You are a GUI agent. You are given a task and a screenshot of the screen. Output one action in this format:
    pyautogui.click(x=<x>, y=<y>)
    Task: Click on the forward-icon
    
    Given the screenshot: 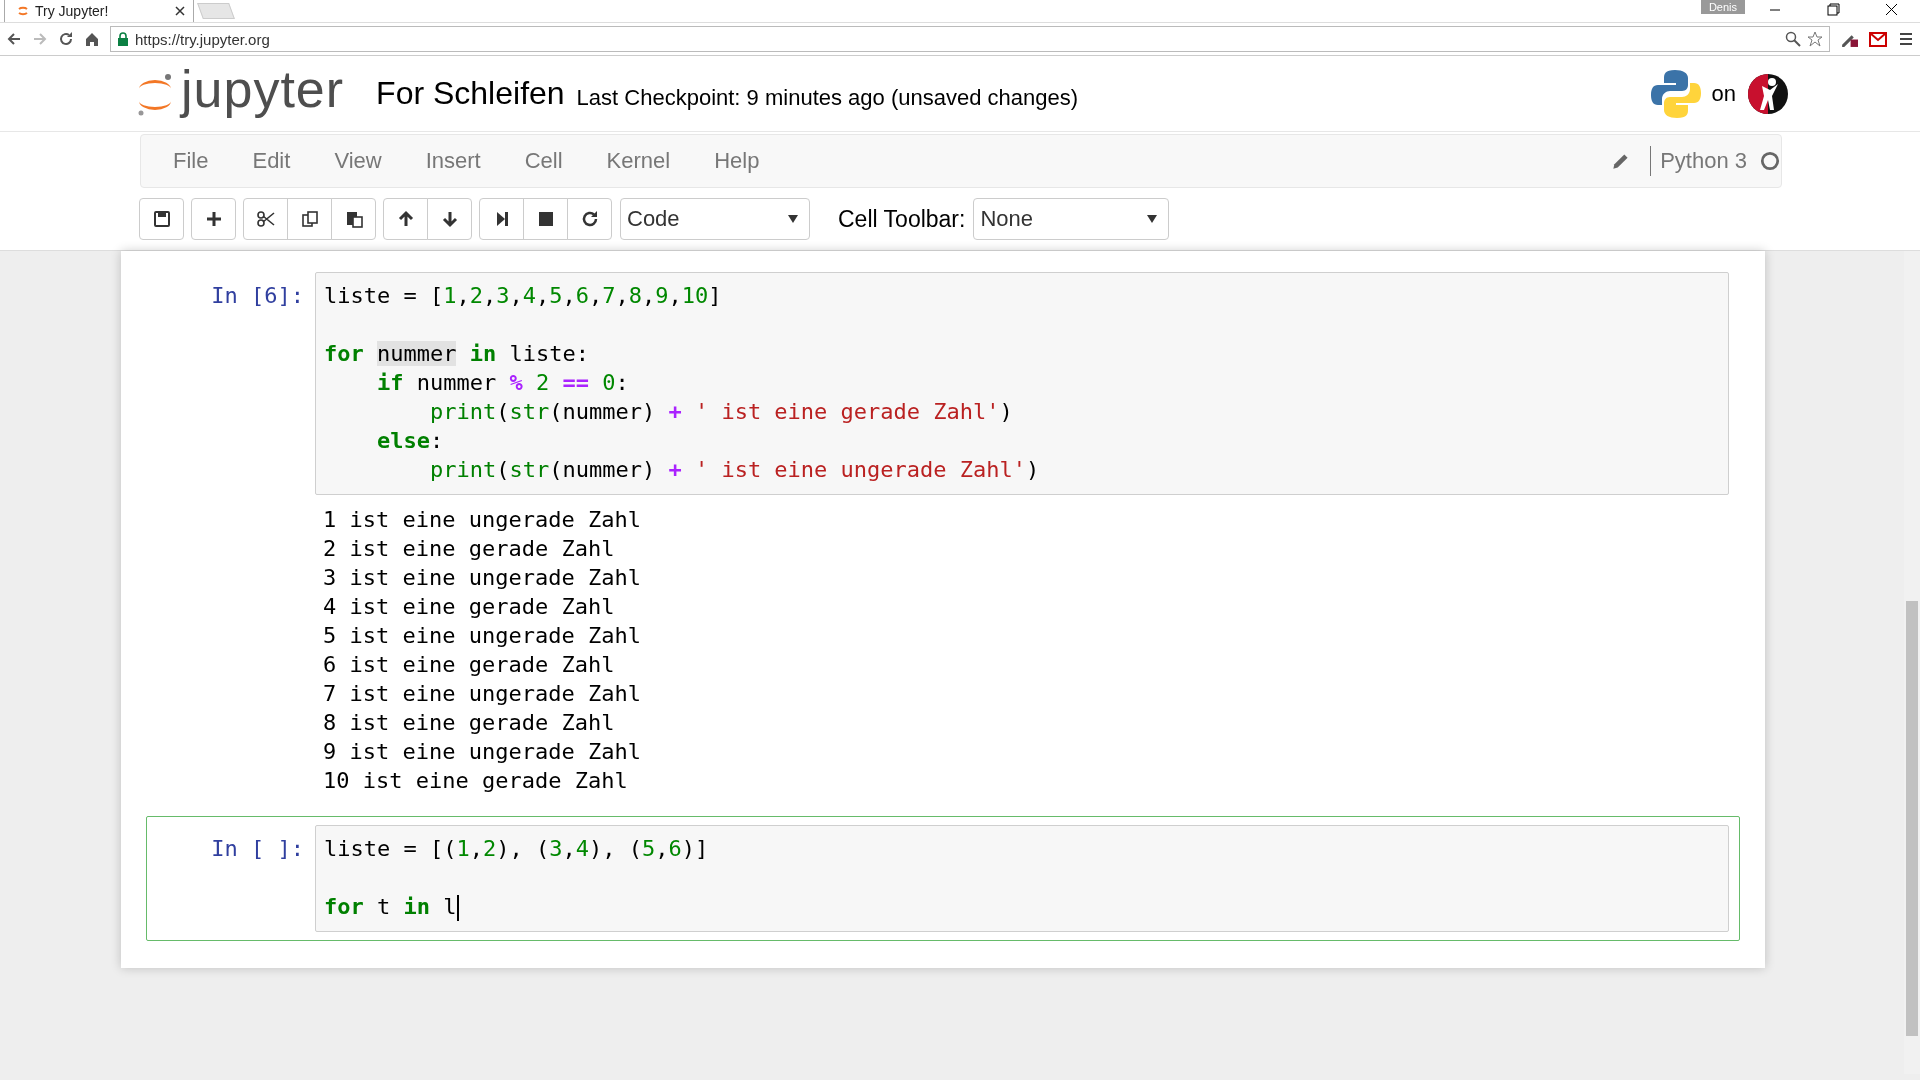 What is the action you would take?
    pyautogui.click(x=40, y=39)
    